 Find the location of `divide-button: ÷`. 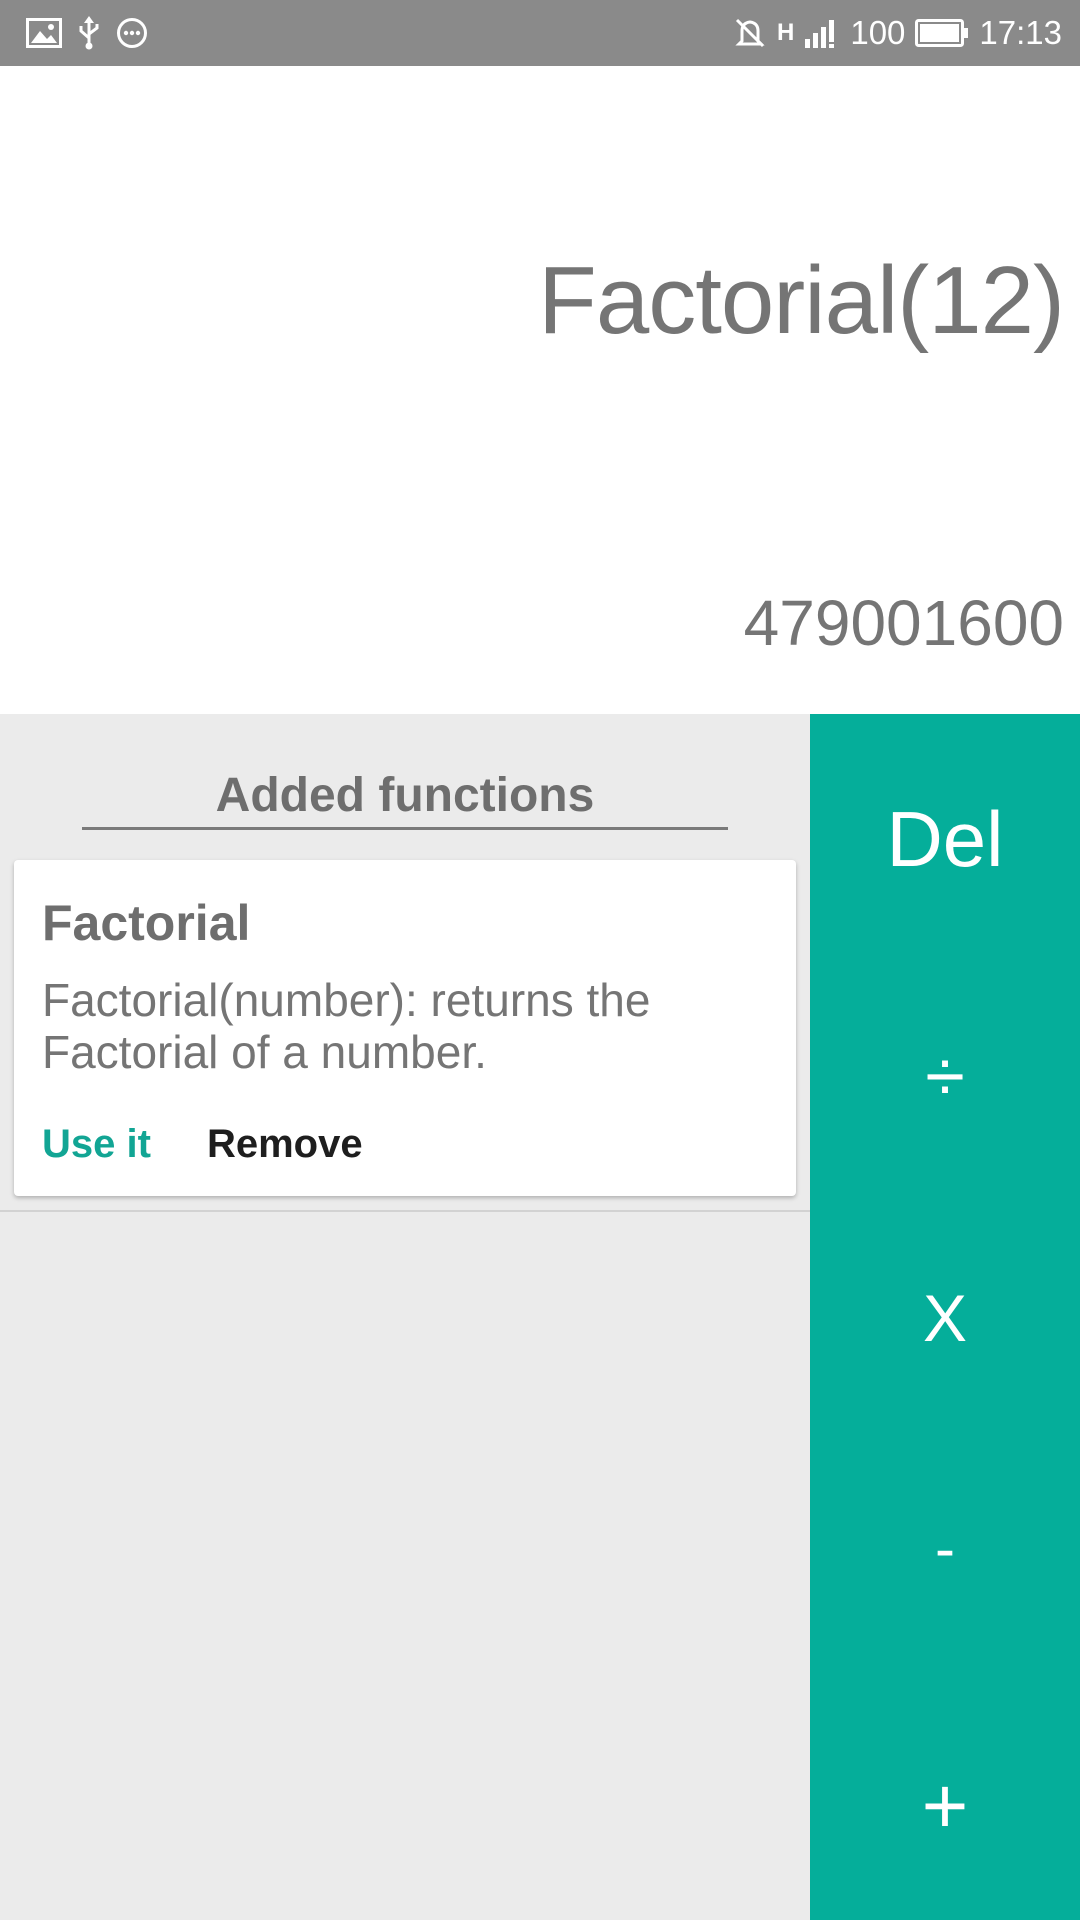

divide-button: ÷ is located at coordinates (945, 1077).